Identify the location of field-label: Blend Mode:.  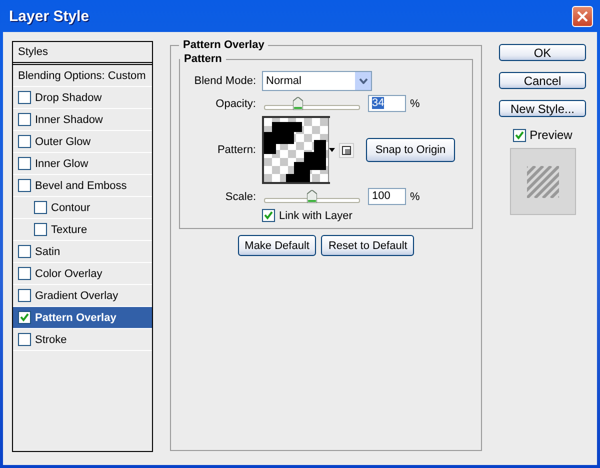
(224, 81).